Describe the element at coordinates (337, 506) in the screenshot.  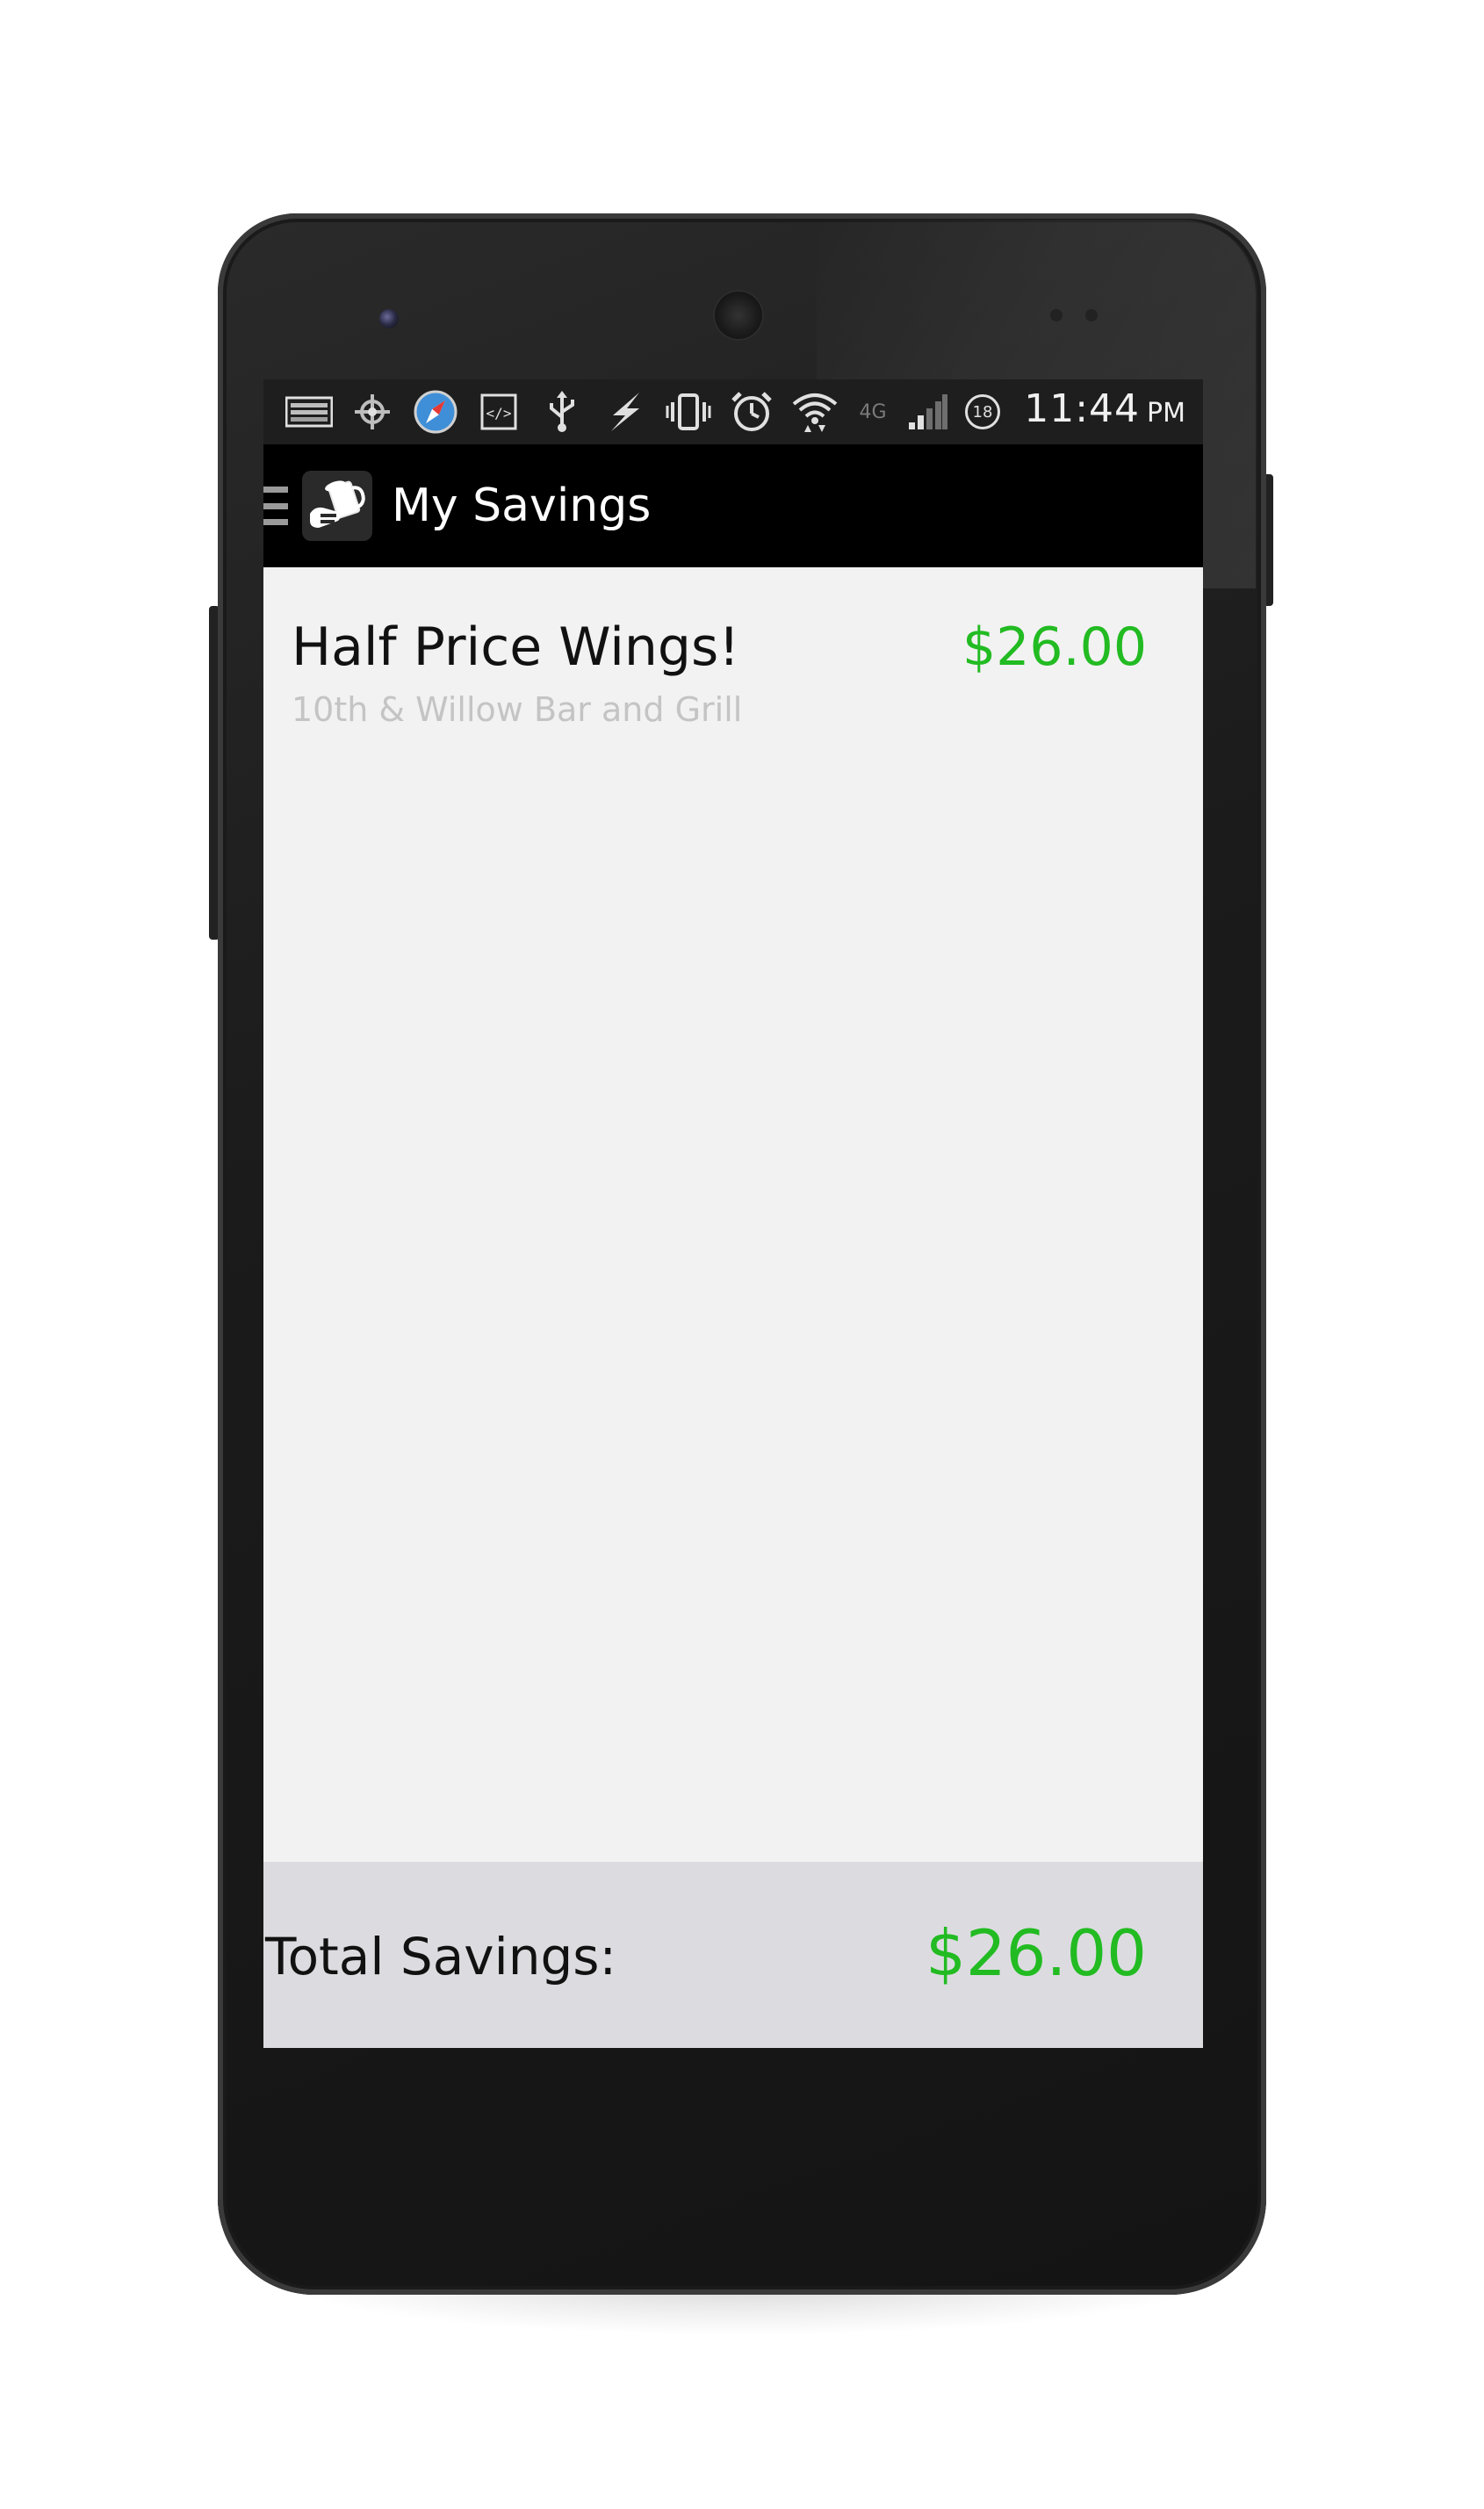
I see `beer-mug-icon` at that location.